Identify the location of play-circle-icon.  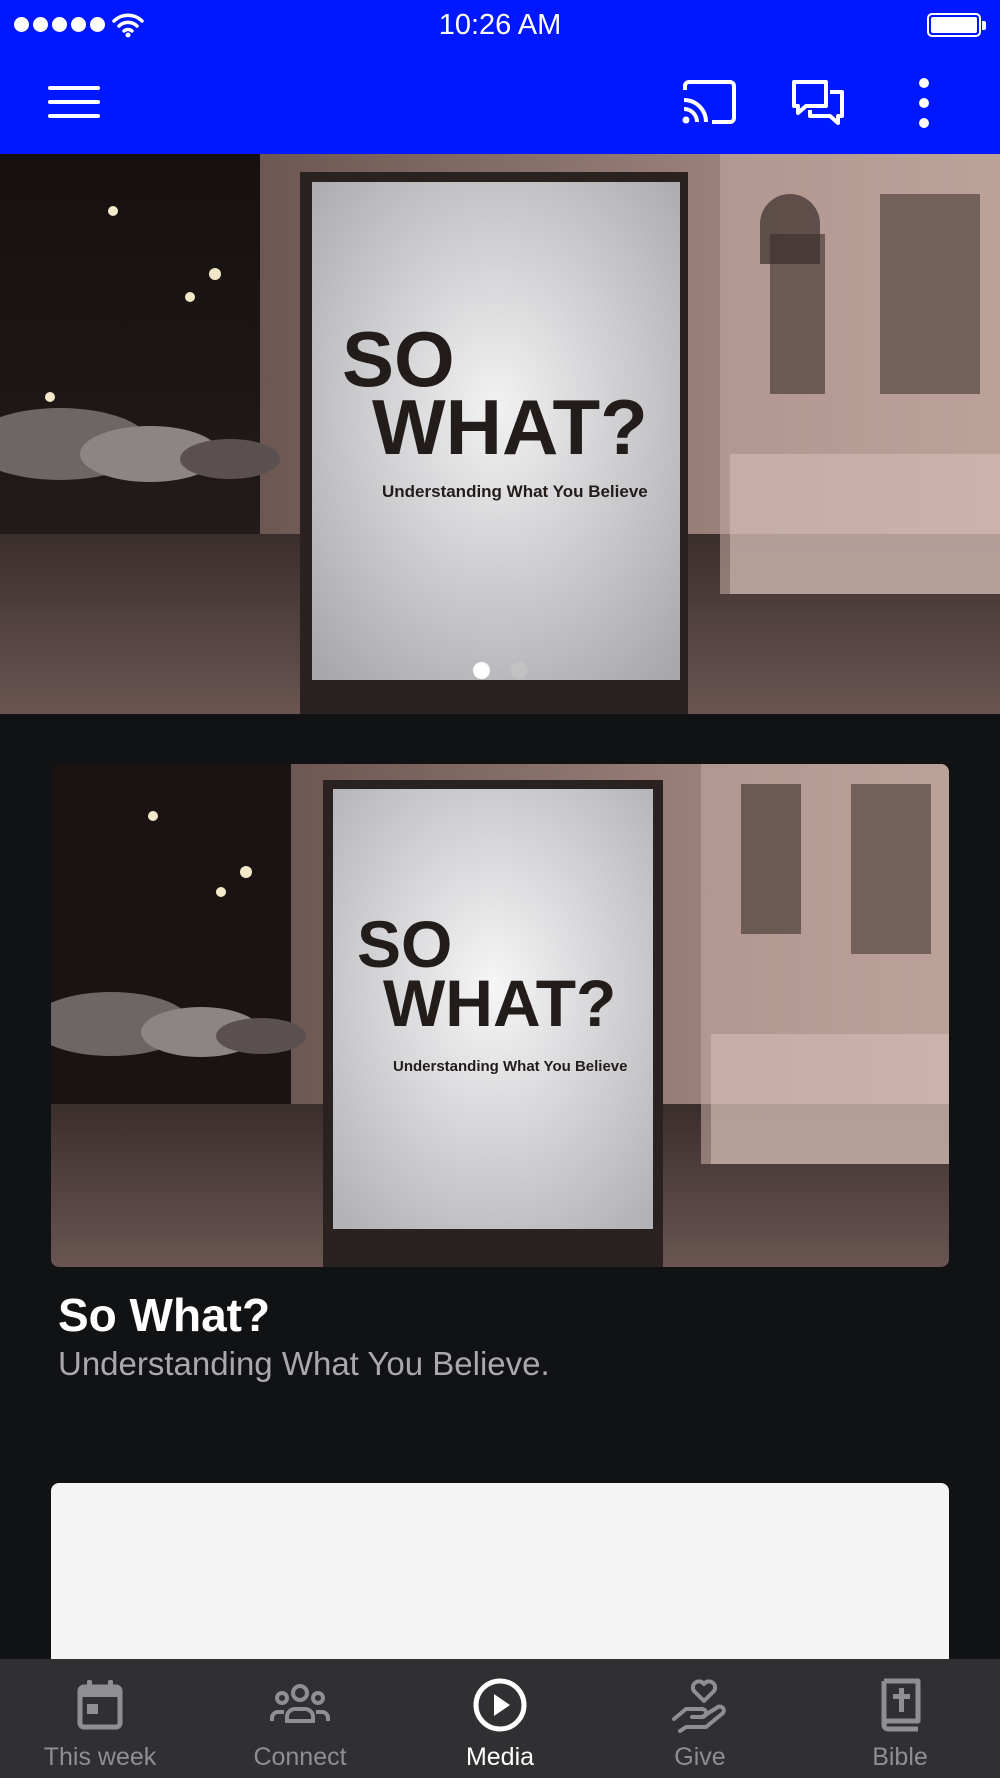
(500, 1705).